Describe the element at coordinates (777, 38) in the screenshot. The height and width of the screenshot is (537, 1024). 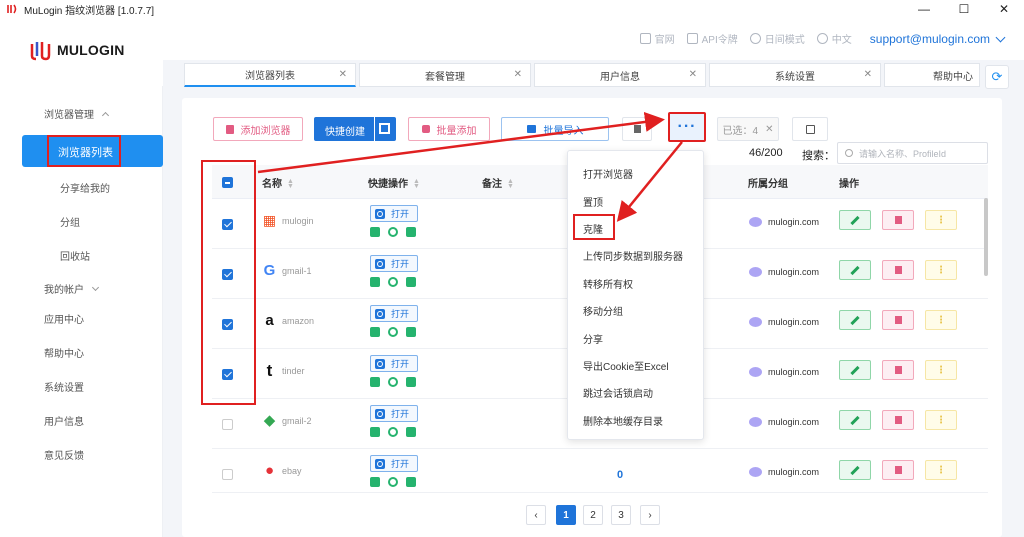
I see `day-mode-toggle: 日间模式` at that location.